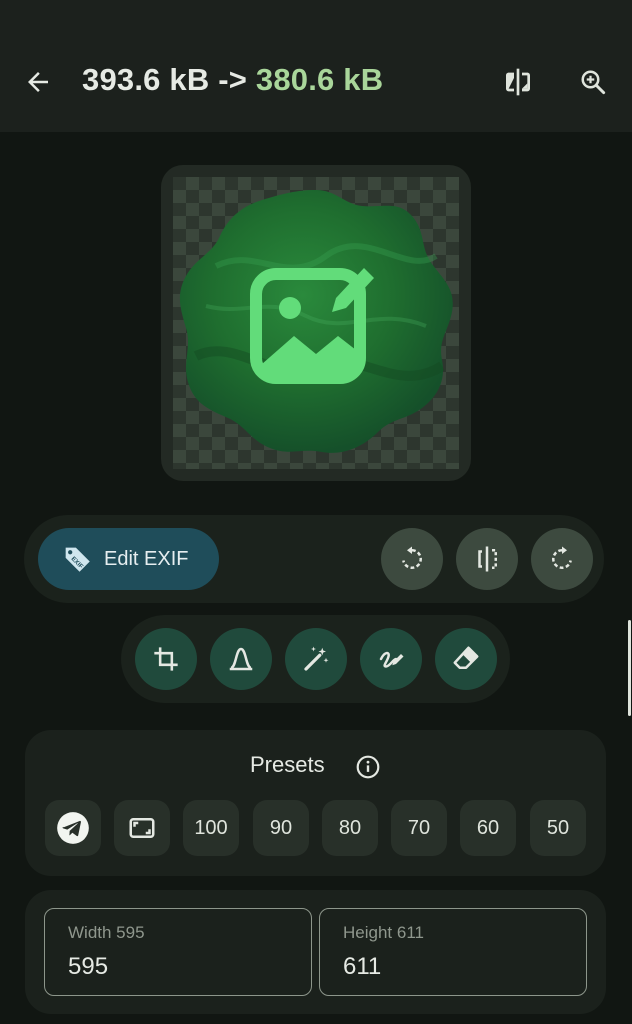 Image resolution: width=632 pixels, height=1024 pixels. I want to click on preset-telegram, so click(73, 828).